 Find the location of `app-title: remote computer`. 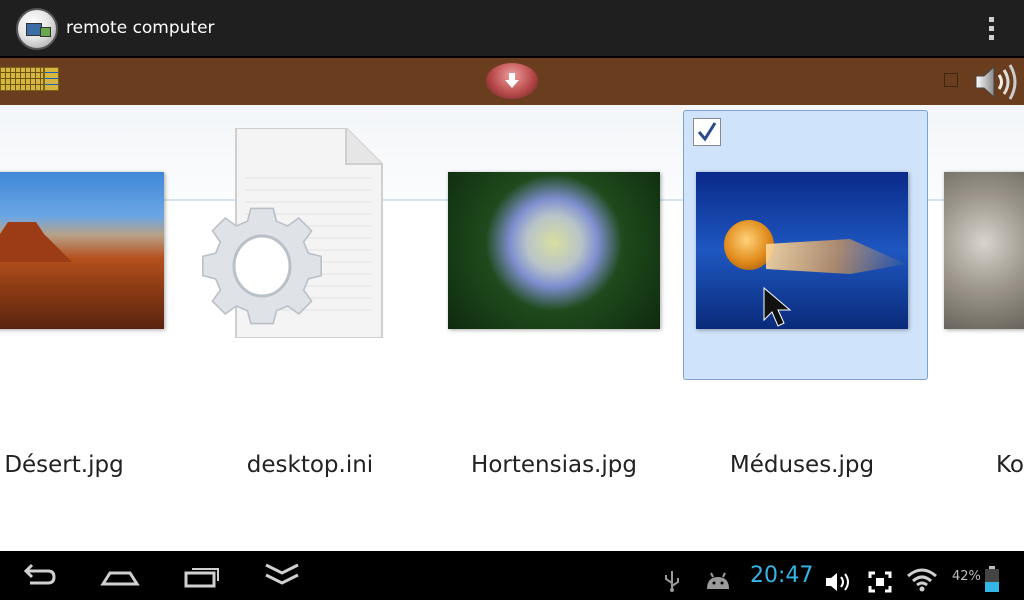

app-title: remote computer is located at coordinates (140, 28).